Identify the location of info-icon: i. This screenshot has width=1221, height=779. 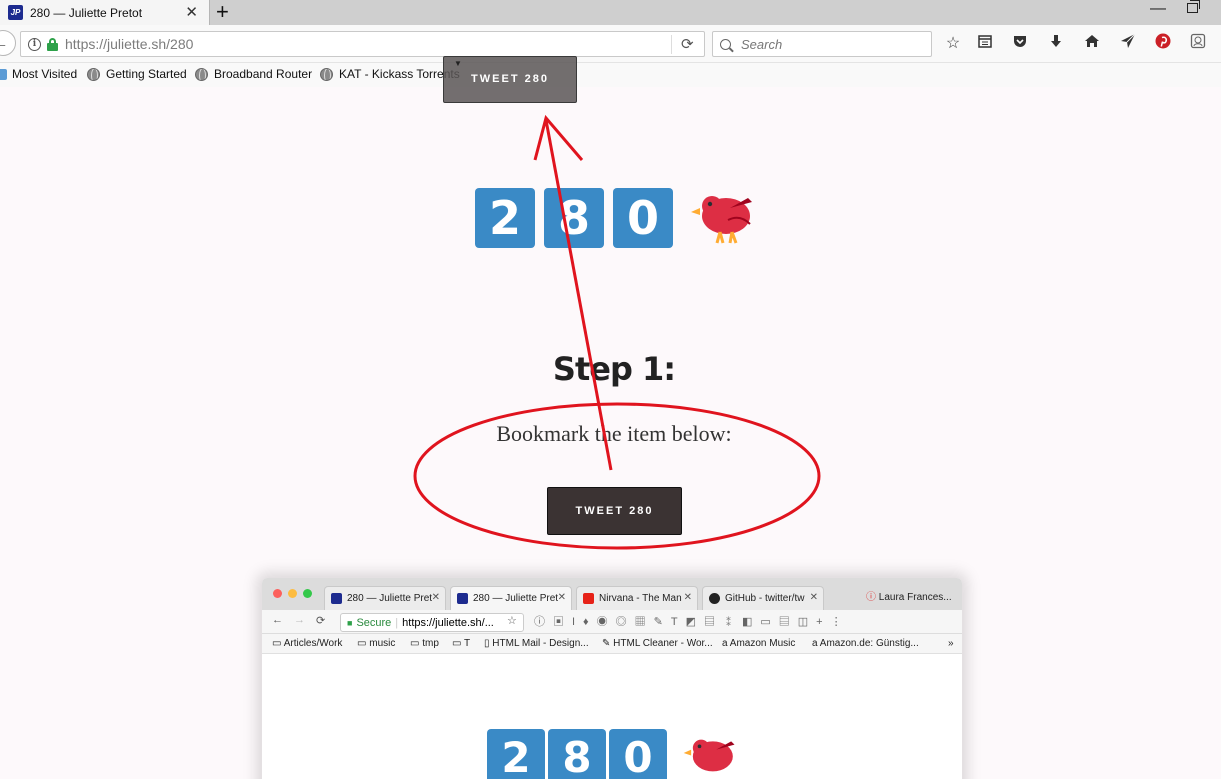
(34, 44).